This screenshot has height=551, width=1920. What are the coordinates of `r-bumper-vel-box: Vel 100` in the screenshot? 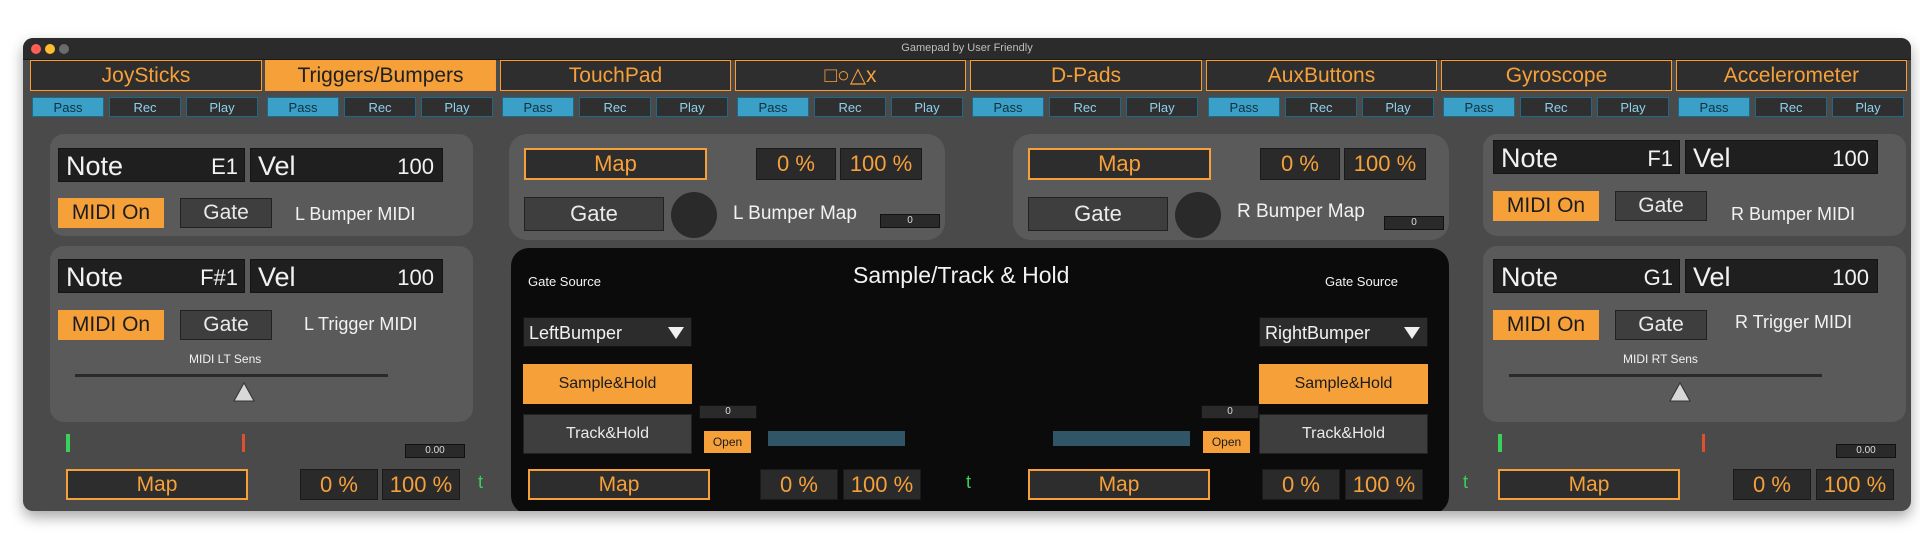 It's located at (1781, 157).